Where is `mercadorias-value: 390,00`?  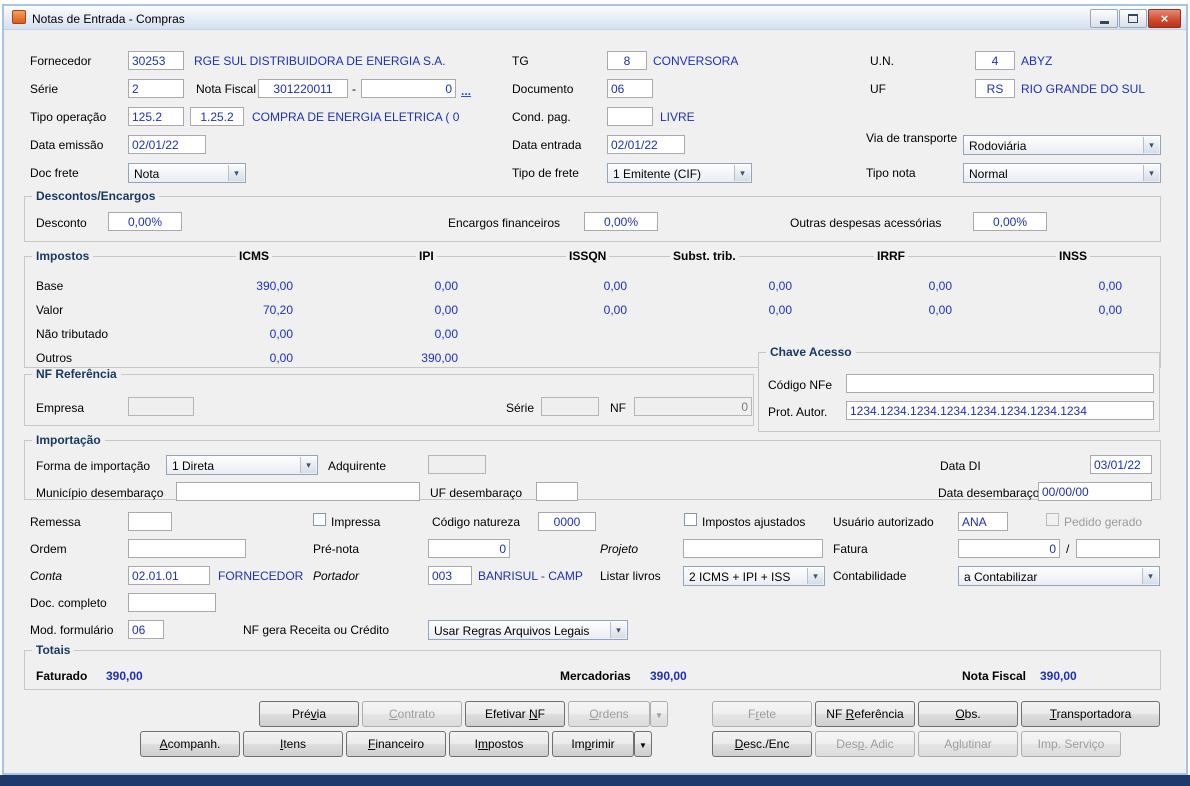 mercadorias-value: 390,00 is located at coordinates (668, 676).